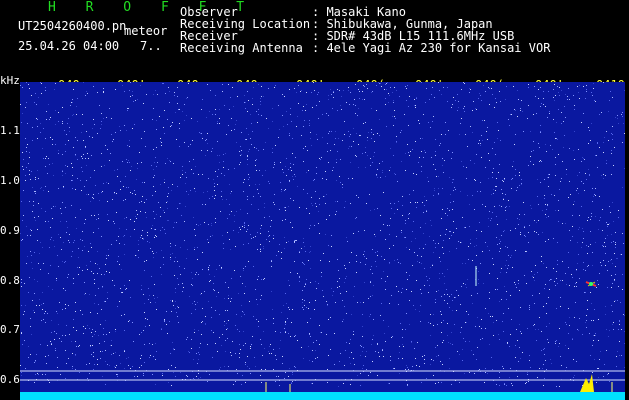 This screenshot has height=400, width=629. I want to click on file-name: UT2504260400.pn, so click(72, 26).